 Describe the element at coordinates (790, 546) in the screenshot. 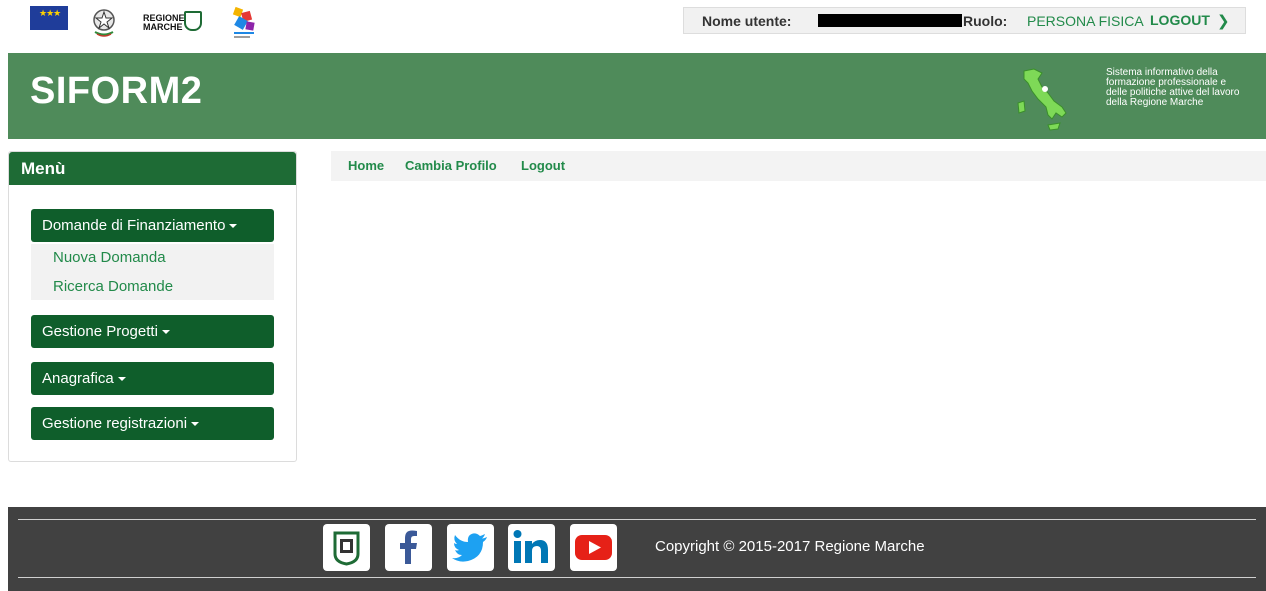

I see `copyright-text: Copyright © 2015-2017 Regione Marche` at that location.